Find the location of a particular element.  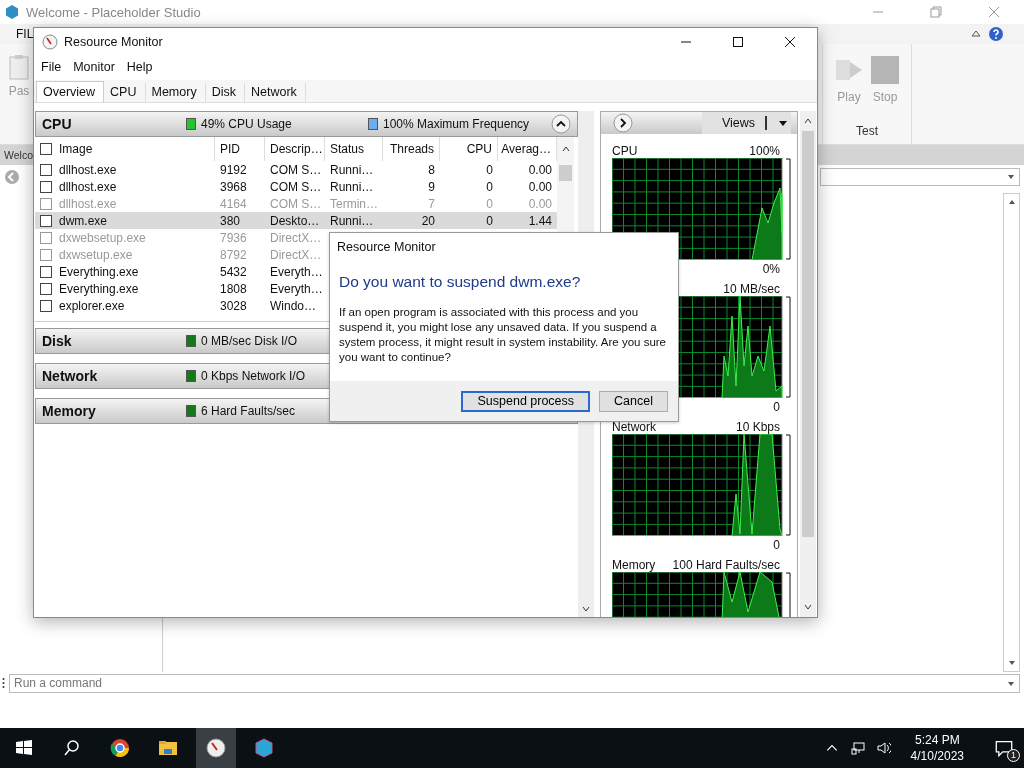

notification-badge: 1 is located at coordinates (1013, 755).